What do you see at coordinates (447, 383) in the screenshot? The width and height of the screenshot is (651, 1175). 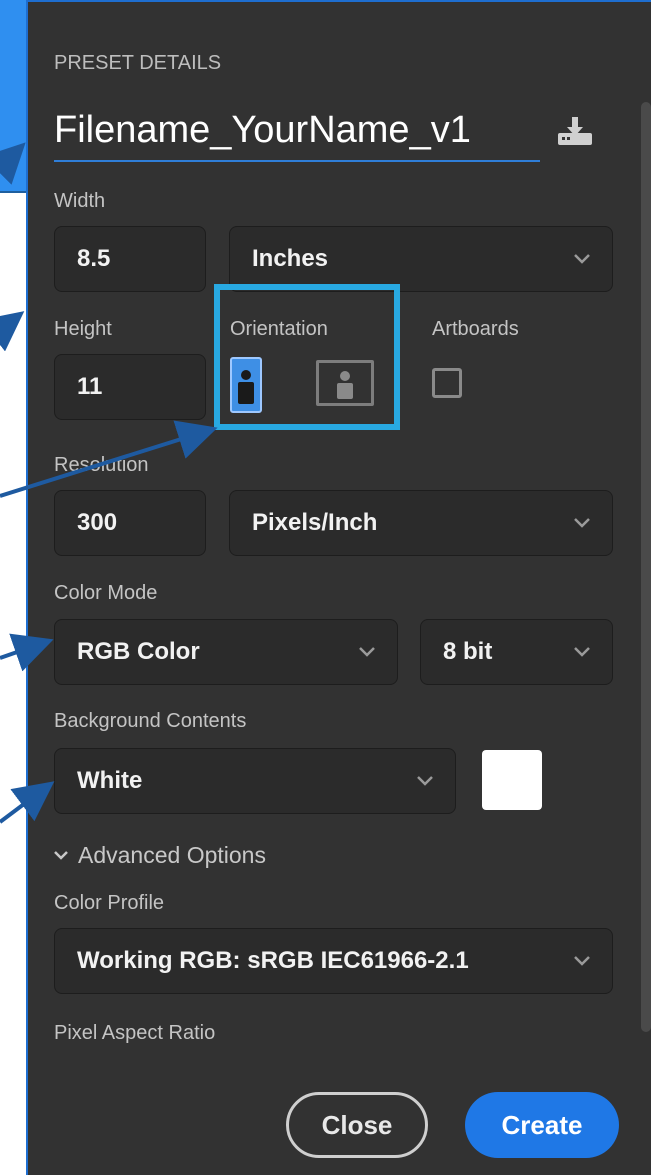 I see `artboards-checkbox` at bounding box center [447, 383].